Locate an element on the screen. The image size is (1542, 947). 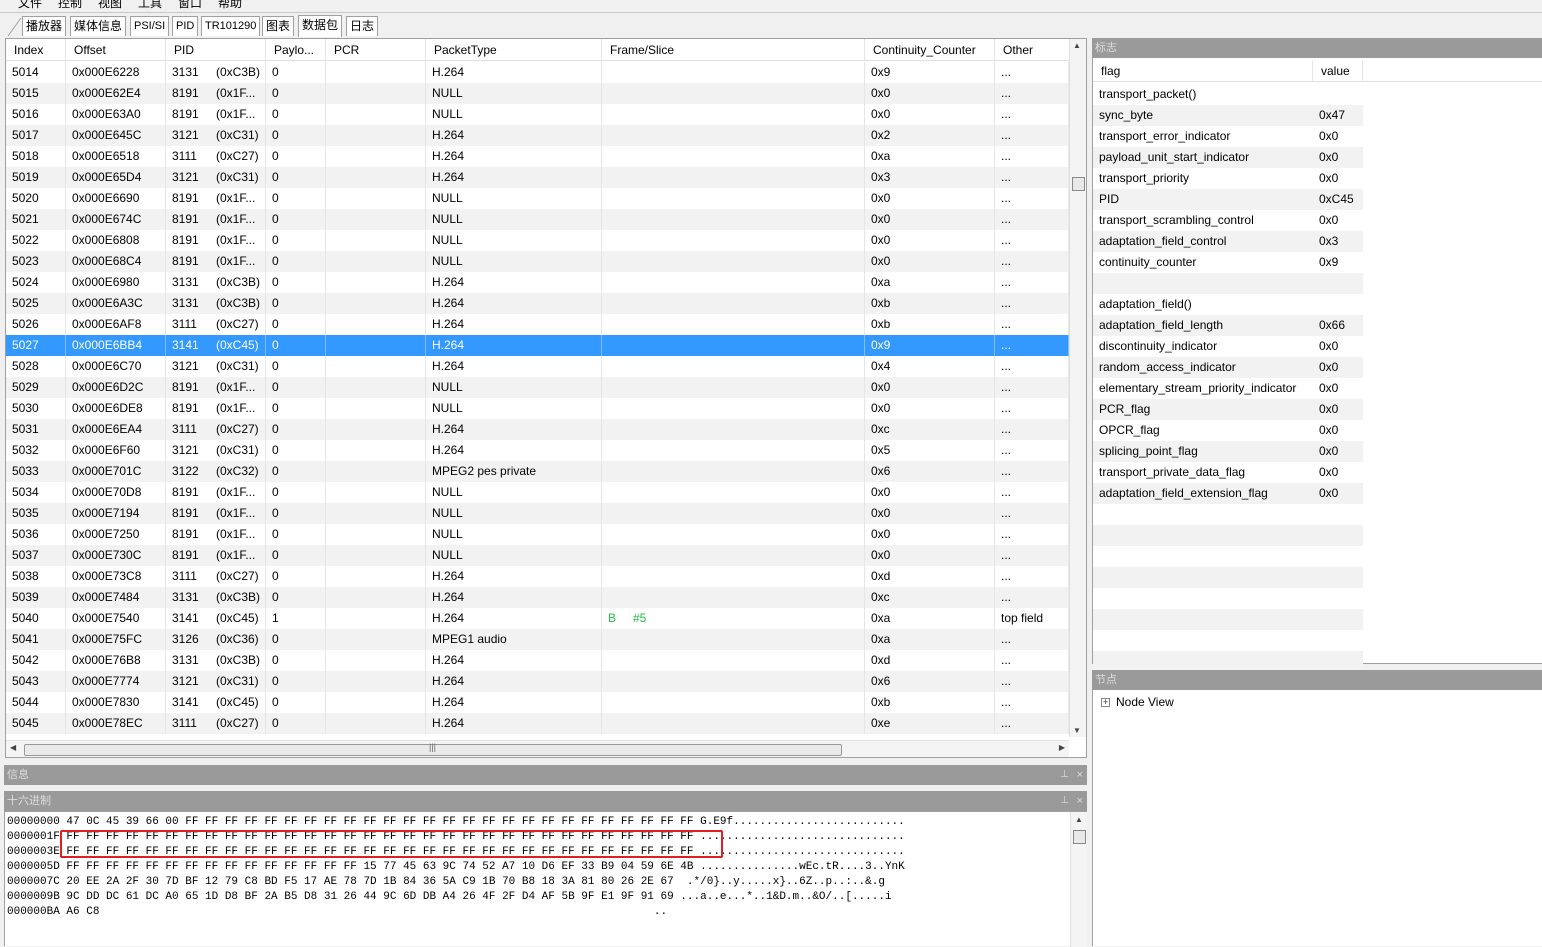
col-header-frame-slice: Frame/Slice is located at coordinates (733, 50).